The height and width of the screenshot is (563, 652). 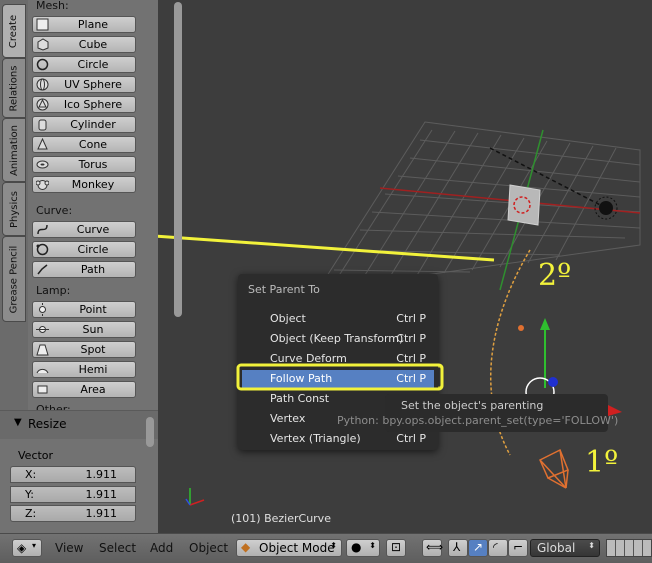 I want to click on curve-section-label: Curve:, so click(x=54, y=210).